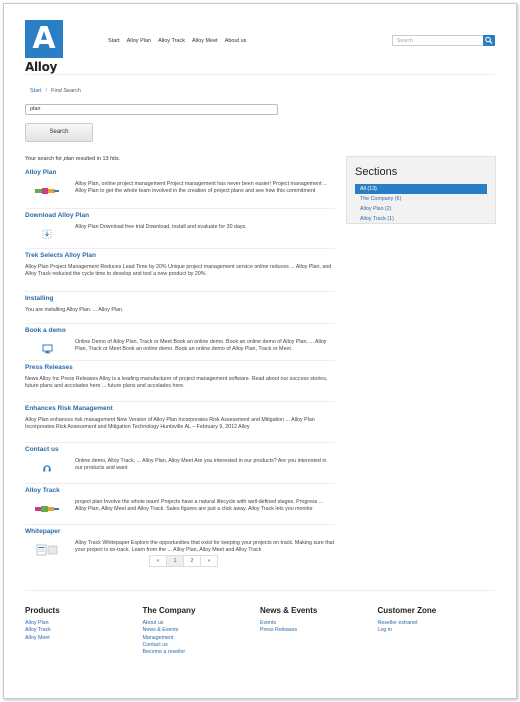 The image size is (520, 702). Describe the element at coordinates (180, 173) in the screenshot. I see `result-title: Alloy Plan` at that location.